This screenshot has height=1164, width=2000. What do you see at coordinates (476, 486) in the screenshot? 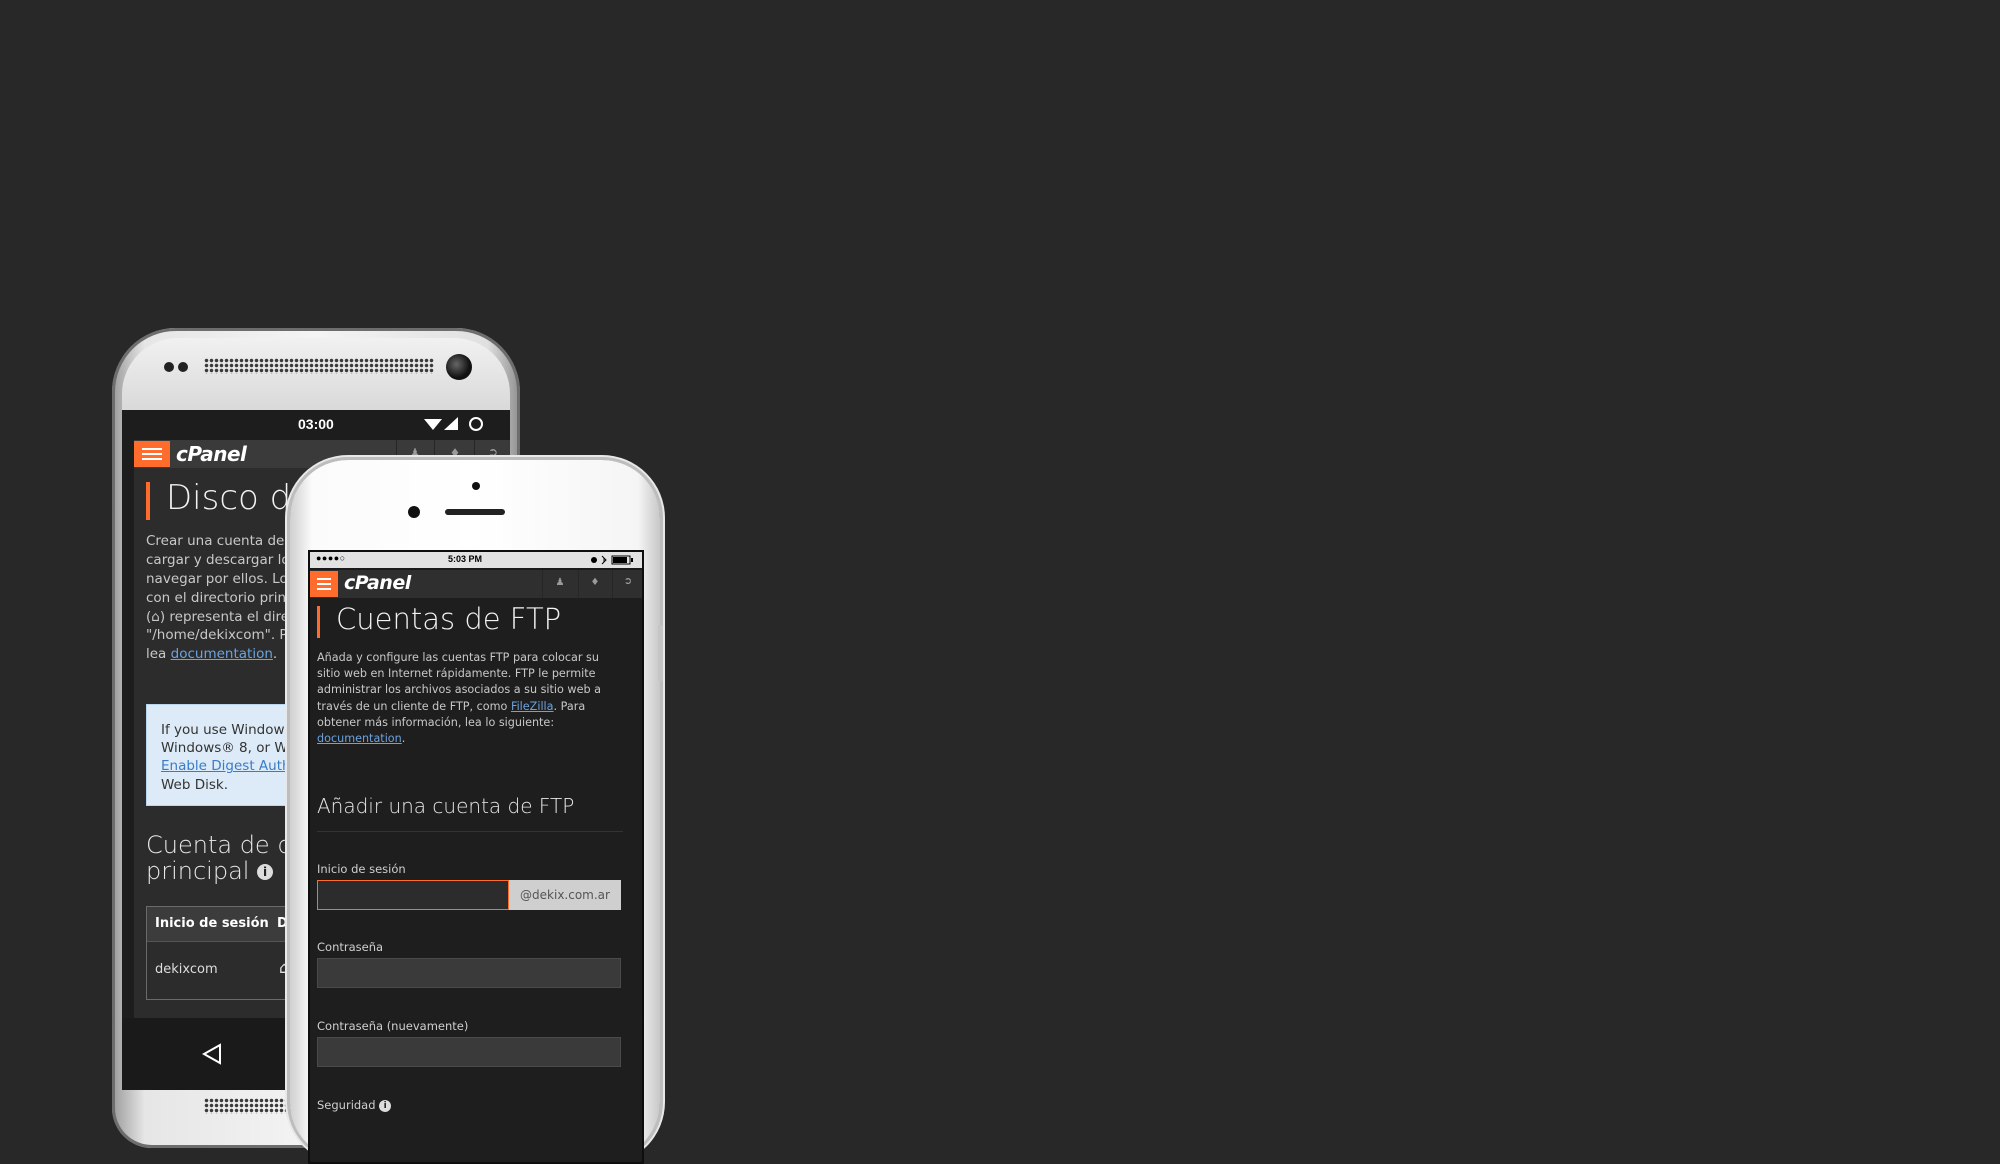
I see `iphone-sensor` at bounding box center [476, 486].